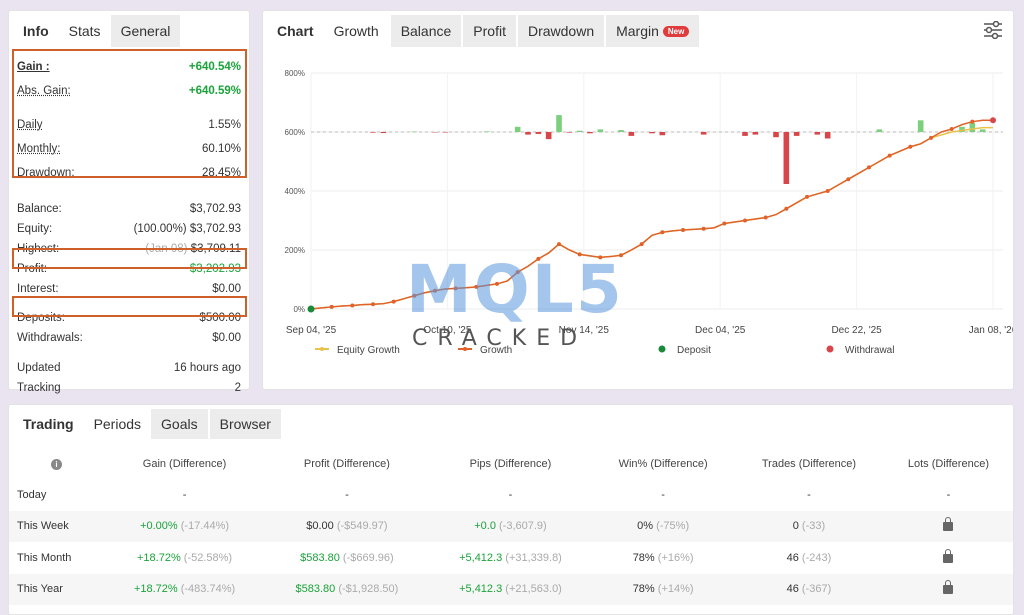 This screenshot has height=615, width=1024. Describe the element at coordinates (426, 31) in the screenshot. I see `tab-balance: Balance` at that location.